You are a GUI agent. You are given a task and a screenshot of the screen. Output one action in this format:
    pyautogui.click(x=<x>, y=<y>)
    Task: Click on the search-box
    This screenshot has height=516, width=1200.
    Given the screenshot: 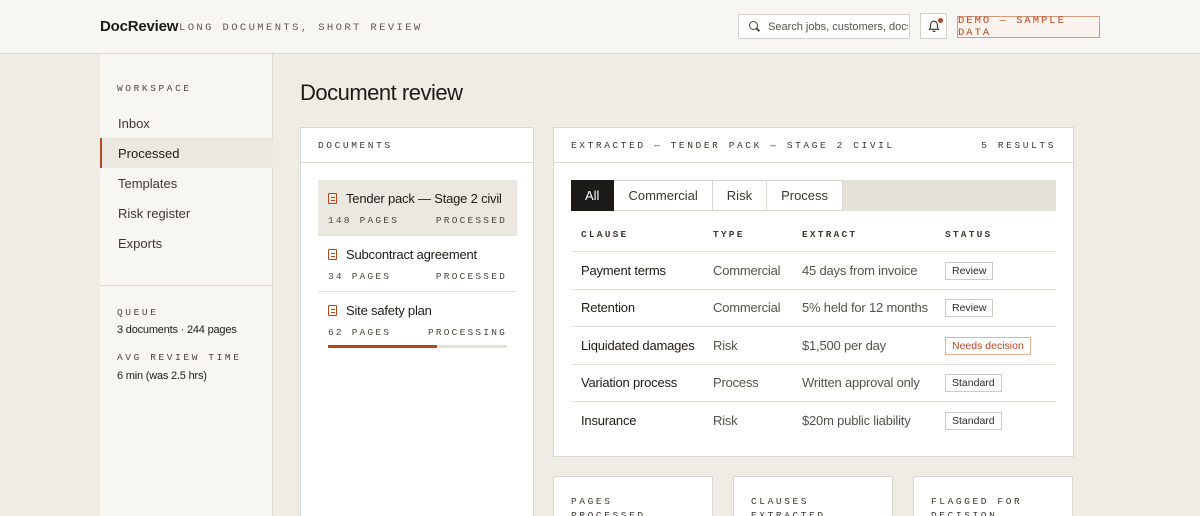 What is the action you would take?
    pyautogui.click(x=824, y=26)
    